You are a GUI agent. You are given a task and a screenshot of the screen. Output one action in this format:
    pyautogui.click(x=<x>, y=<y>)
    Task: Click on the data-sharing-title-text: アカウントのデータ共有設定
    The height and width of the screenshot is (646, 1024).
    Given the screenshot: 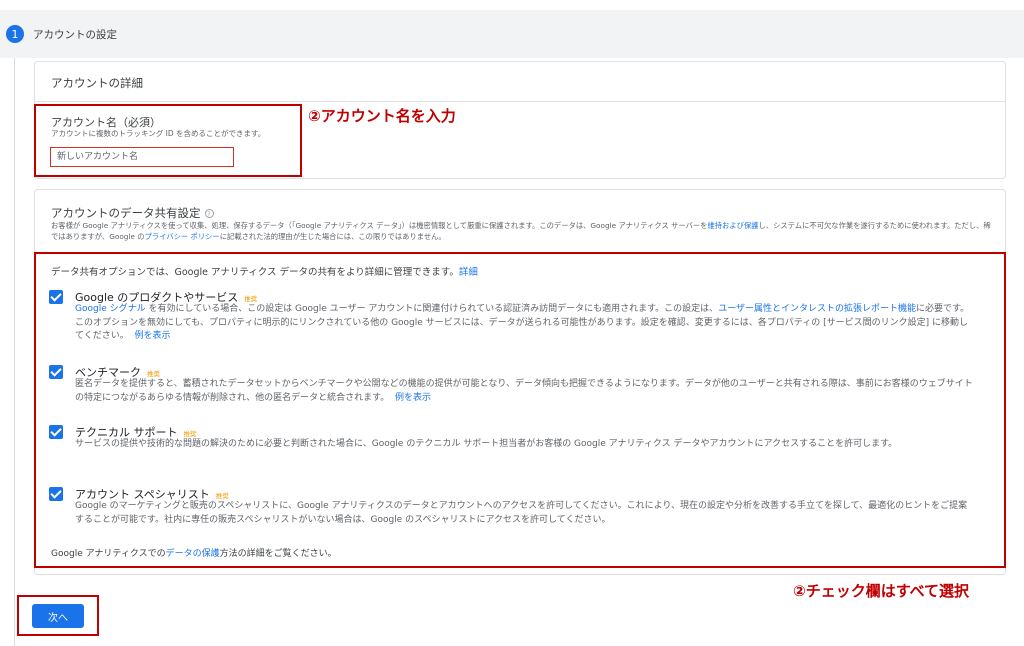 What is the action you would take?
    pyautogui.click(x=126, y=213)
    